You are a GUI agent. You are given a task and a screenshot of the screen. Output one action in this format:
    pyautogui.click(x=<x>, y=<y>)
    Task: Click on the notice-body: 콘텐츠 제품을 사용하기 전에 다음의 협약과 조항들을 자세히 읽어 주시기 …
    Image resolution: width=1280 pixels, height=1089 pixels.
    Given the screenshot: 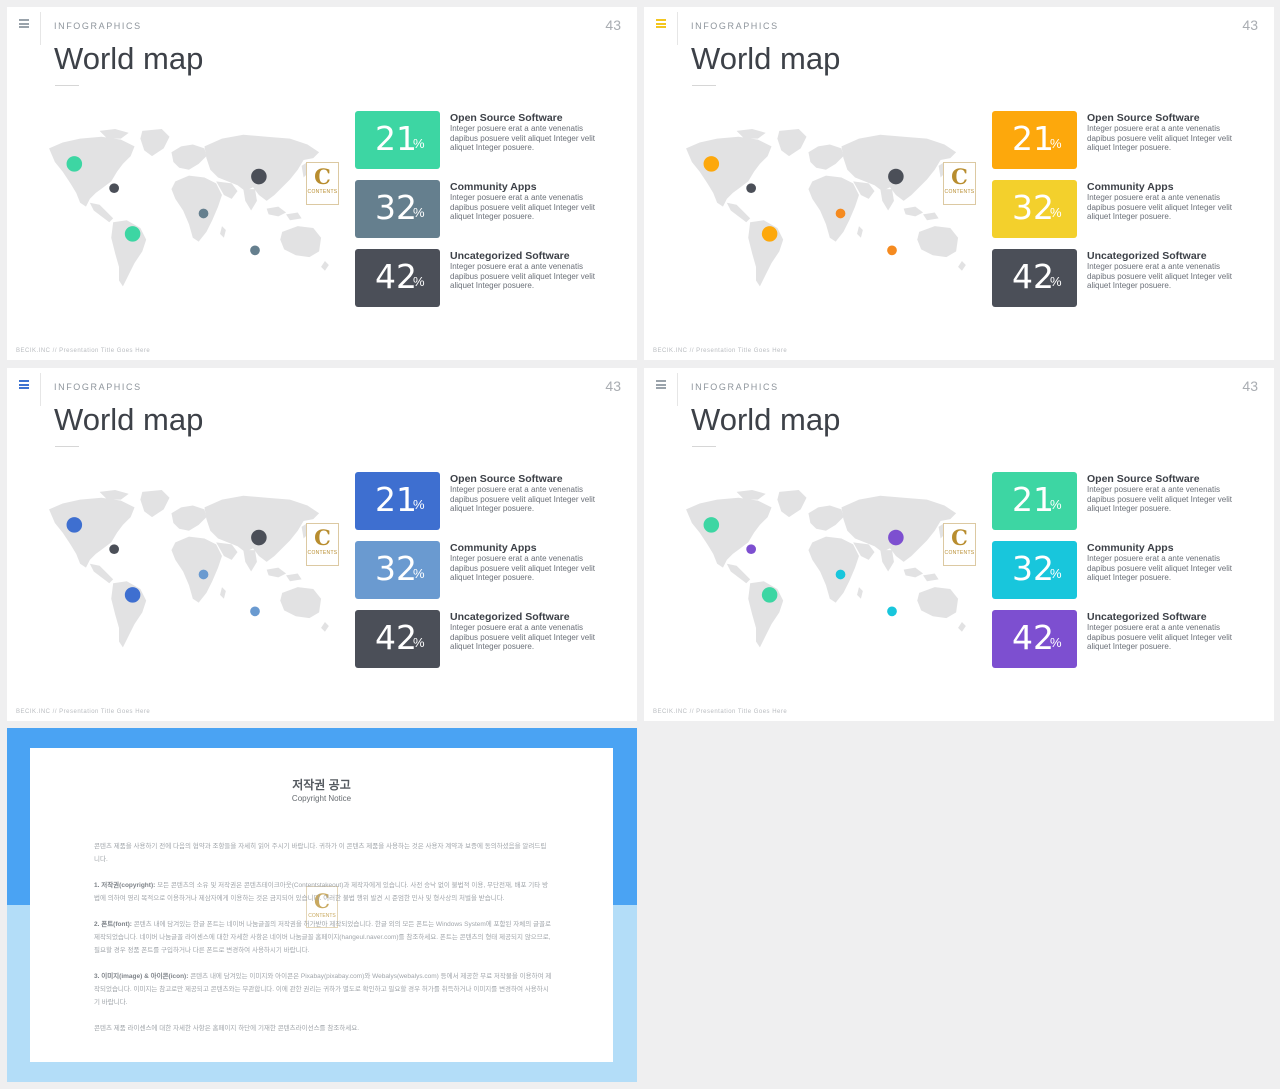 What is the action you would take?
    pyautogui.click(x=323, y=944)
    